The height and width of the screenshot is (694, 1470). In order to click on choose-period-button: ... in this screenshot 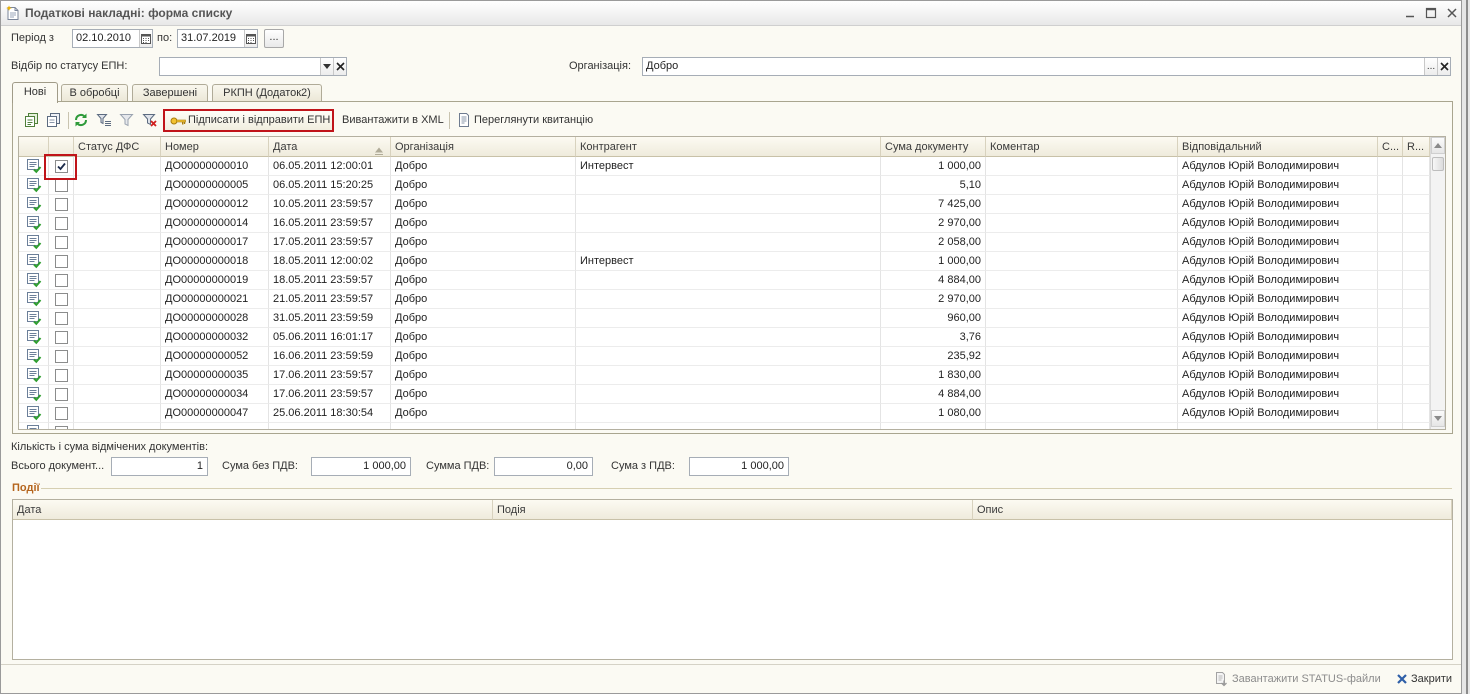, I will do `click(274, 38)`.